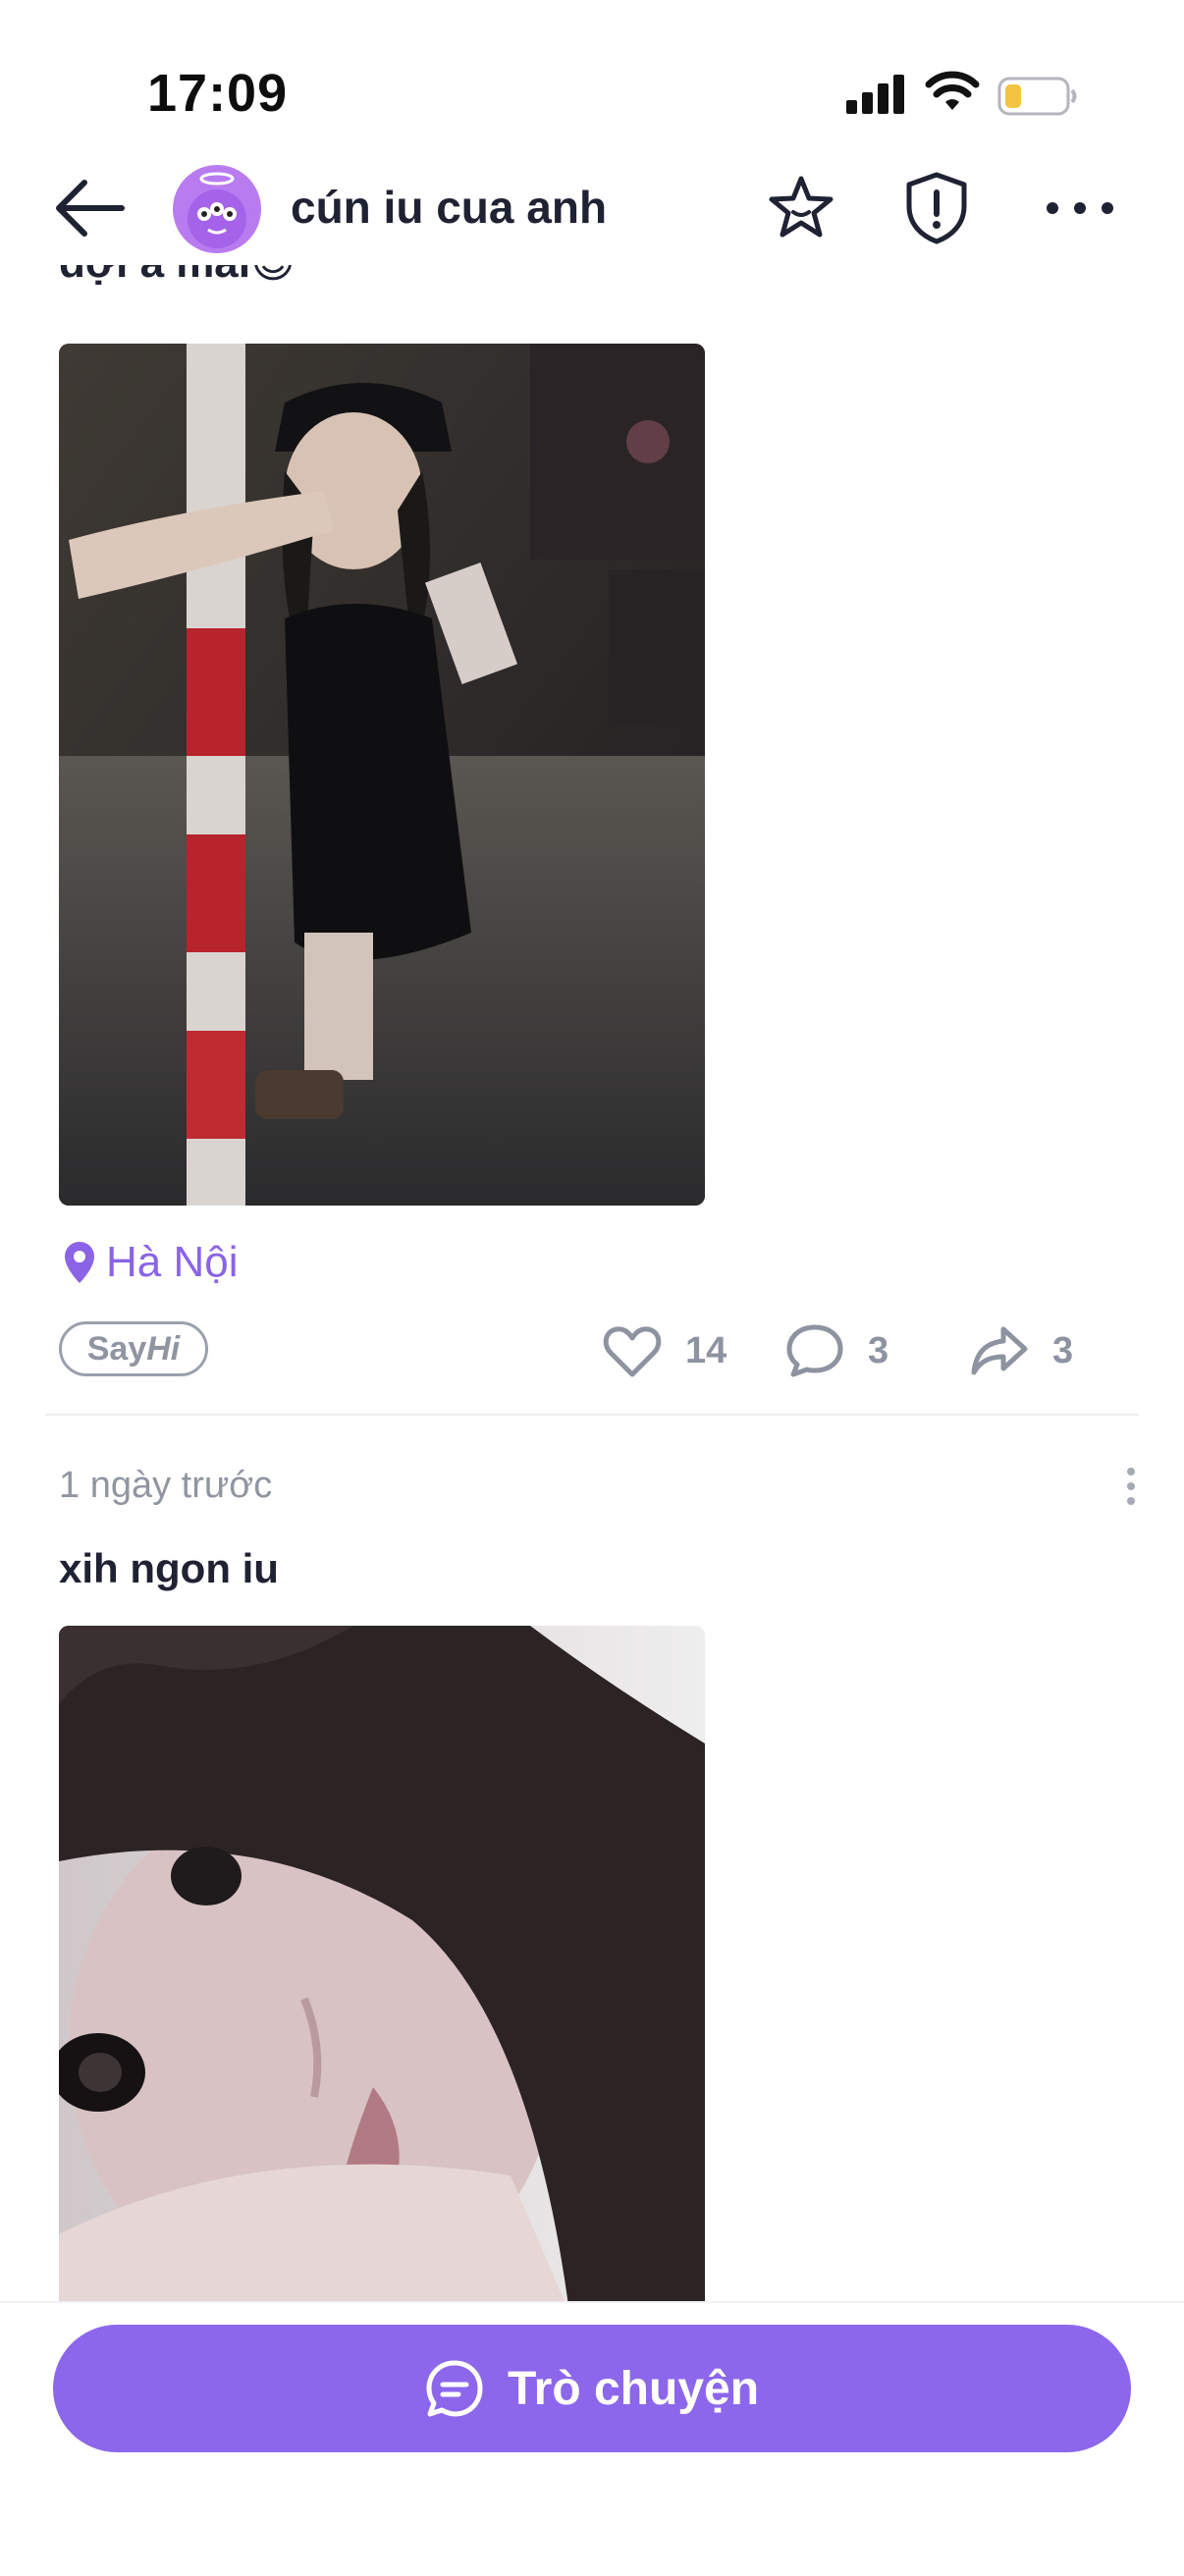 This screenshot has width=1184, height=2576. Describe the element at coordinates (1000, 1350) in the screenshot. I see `share-arrow-icon` at that location.